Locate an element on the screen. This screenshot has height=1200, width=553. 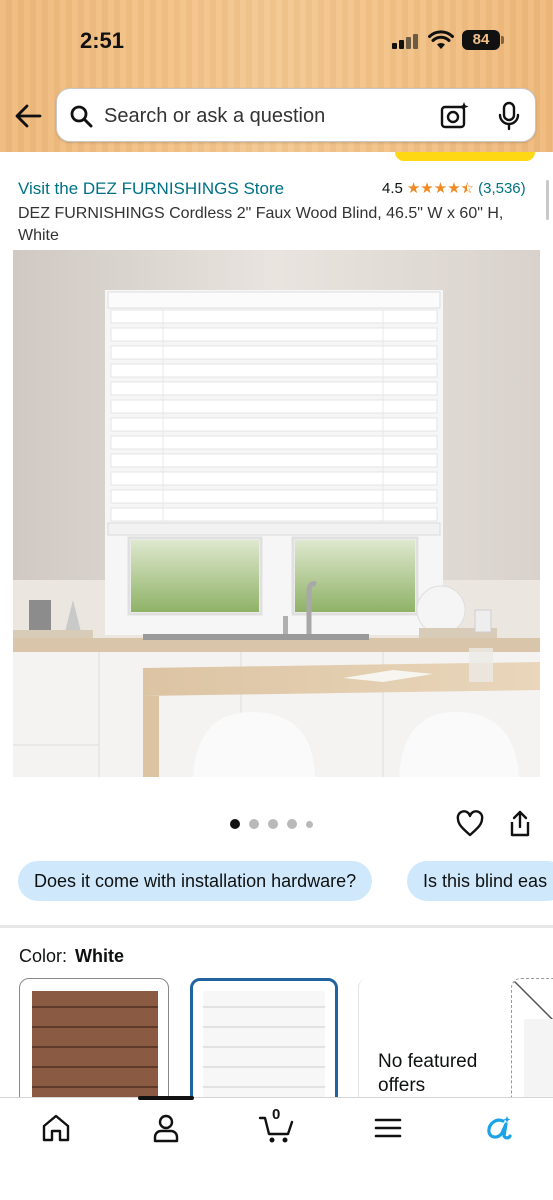
store-link: Visit the DEZ FURNISHINGS Store is located at coordinates (151, 189).